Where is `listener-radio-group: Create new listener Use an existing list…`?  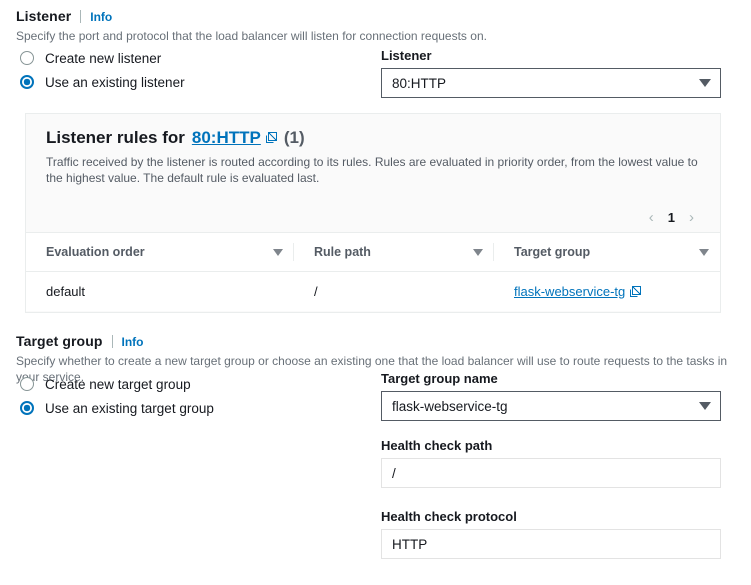 listener-radio-group: Create new listener Use an existing list… is located at coordinates (102, 71).